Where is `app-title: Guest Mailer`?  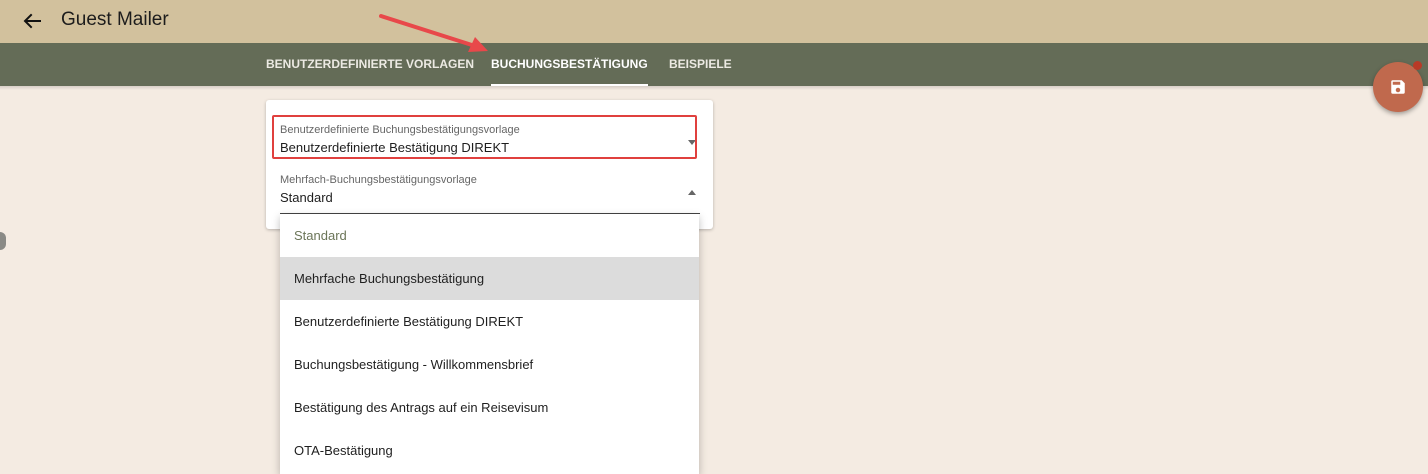
app-title: Guest Mailer is located at coordinates (115, 19).